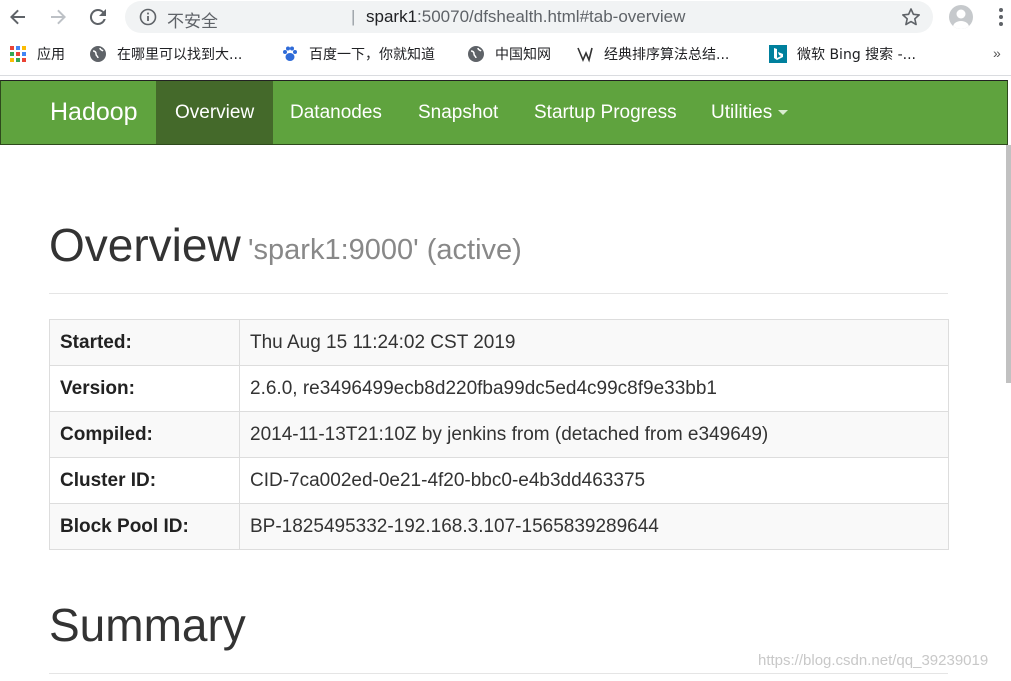 This screenshot has height=681, width=1011. I want to click on dropdown-caret-icon, so click(783, 113).